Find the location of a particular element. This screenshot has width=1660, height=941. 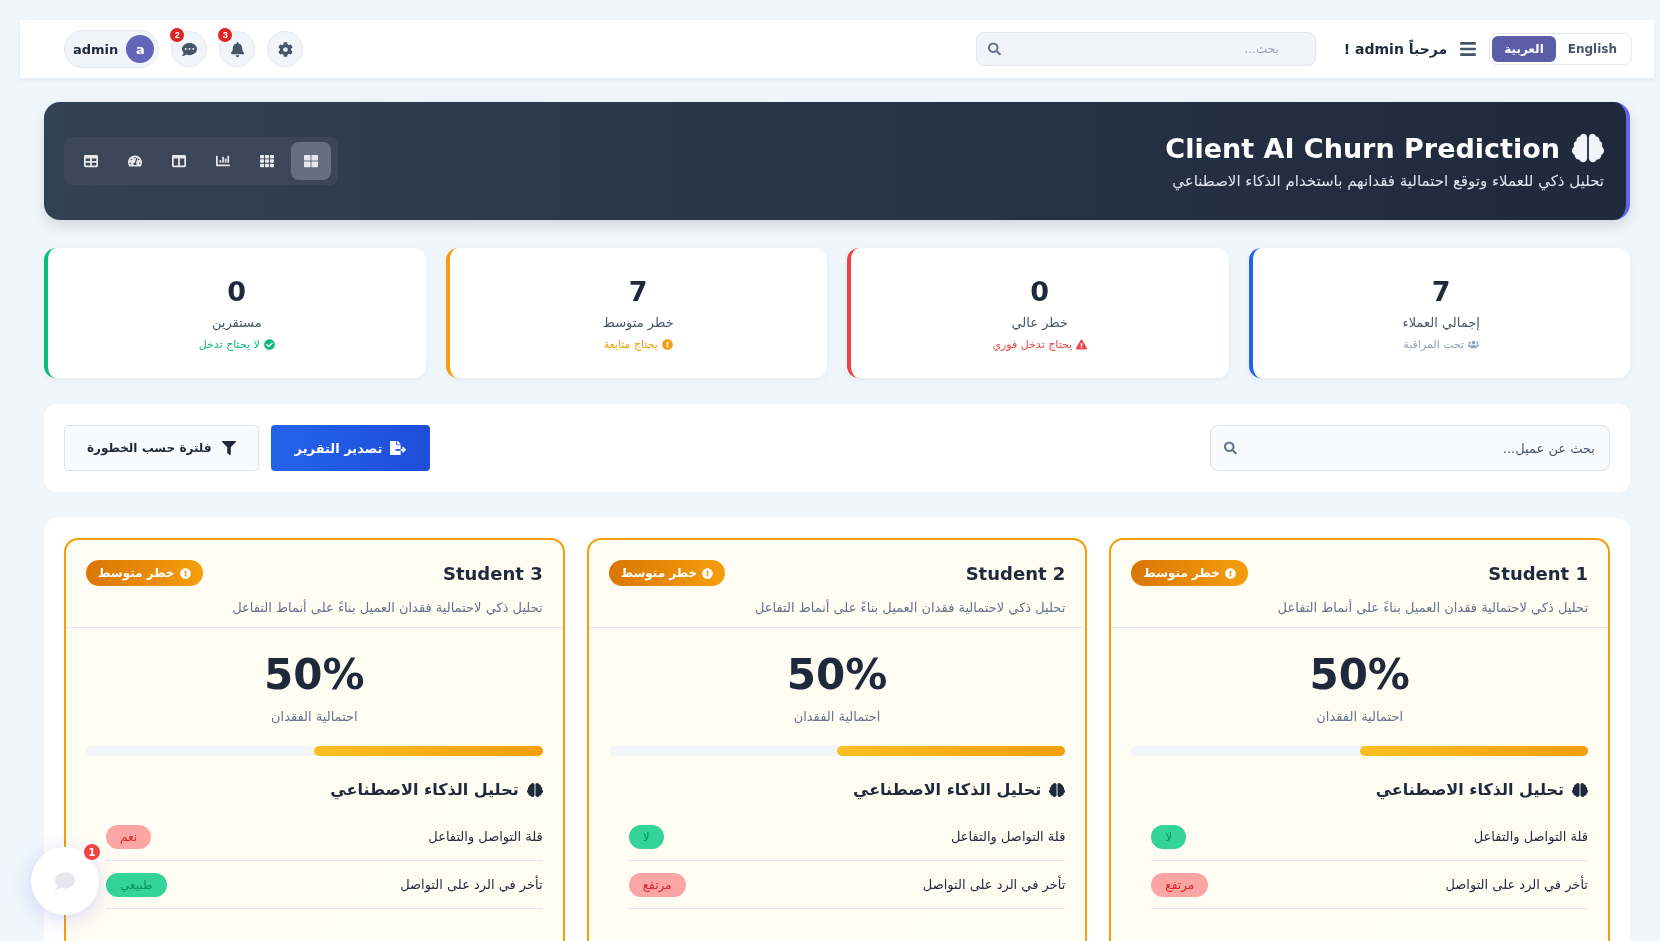

stat-note: يحتاج متابعة is located at coordinates (630, 344).